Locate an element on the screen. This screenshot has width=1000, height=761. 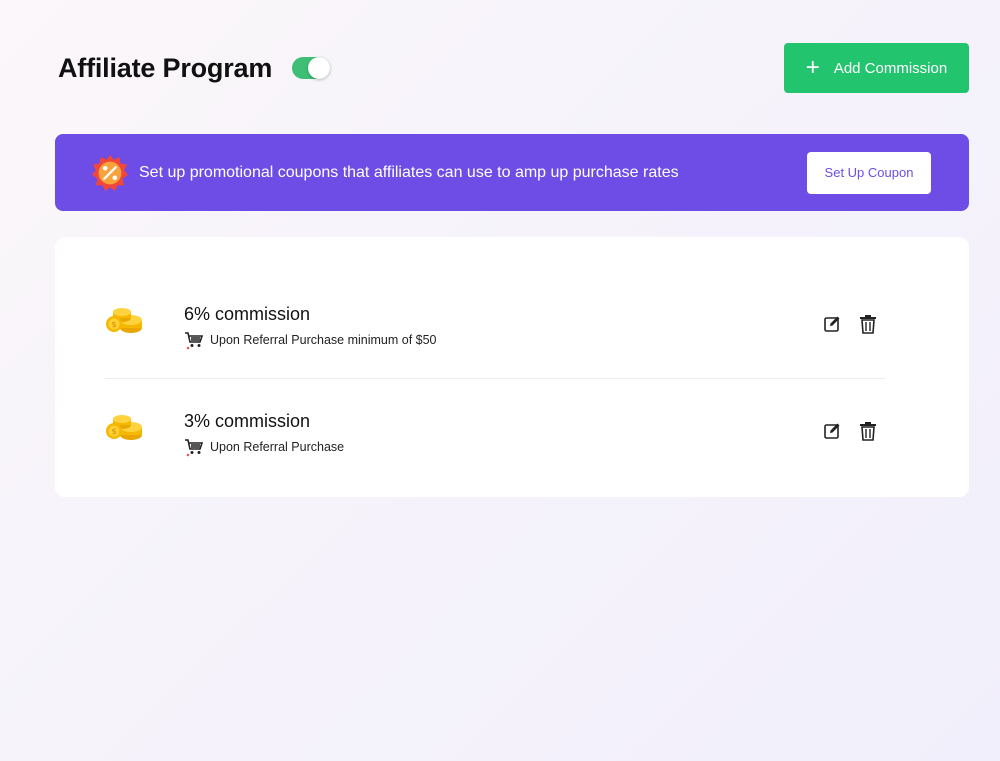
discount-badge-icon is located at coordinates (110, 172).